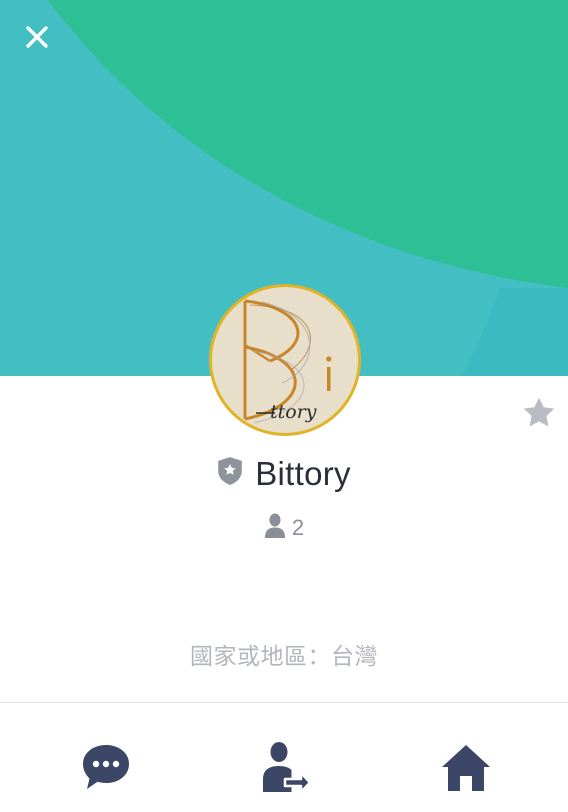 This screenshot has height=812, width=568. Describe the element at coordinates (298, 527) in the screenshot. I see `member-count-value: 2` at that location.